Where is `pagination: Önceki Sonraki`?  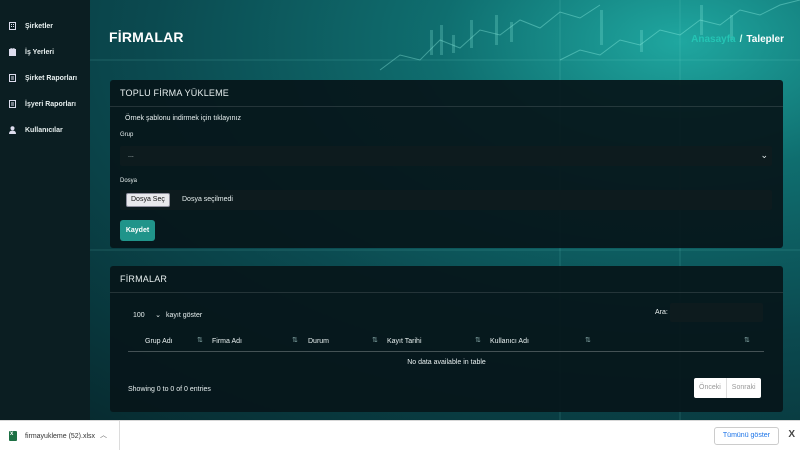
pagination: Önceki Sonraki is located at coordinates (727, 388).